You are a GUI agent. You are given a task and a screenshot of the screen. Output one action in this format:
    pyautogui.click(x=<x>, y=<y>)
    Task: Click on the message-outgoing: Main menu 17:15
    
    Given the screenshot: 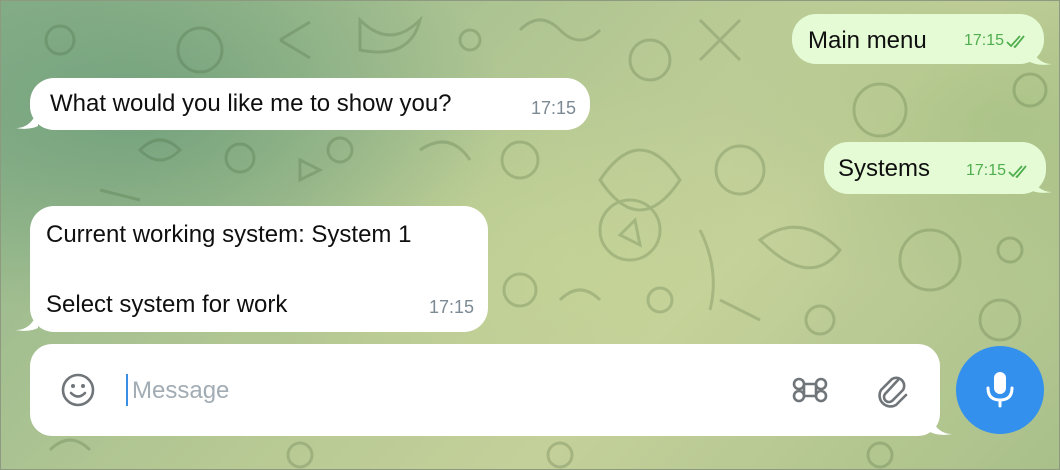 What is the action you would take?
    pyautogui.click(x=918, y=39)
    